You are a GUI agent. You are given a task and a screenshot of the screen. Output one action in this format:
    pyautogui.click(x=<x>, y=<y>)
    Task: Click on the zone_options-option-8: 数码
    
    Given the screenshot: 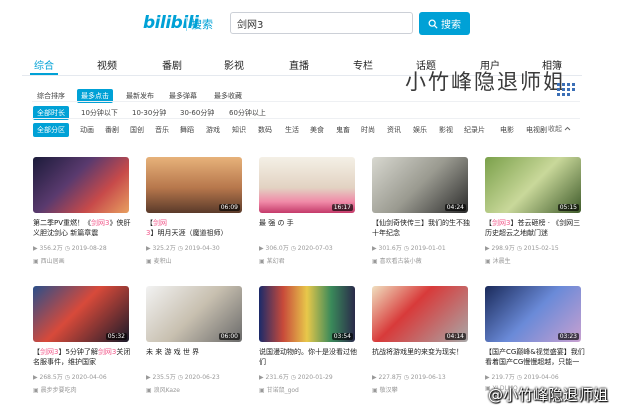 What is the action you would take?
    pyautogui.click(x=265, y=130)
    